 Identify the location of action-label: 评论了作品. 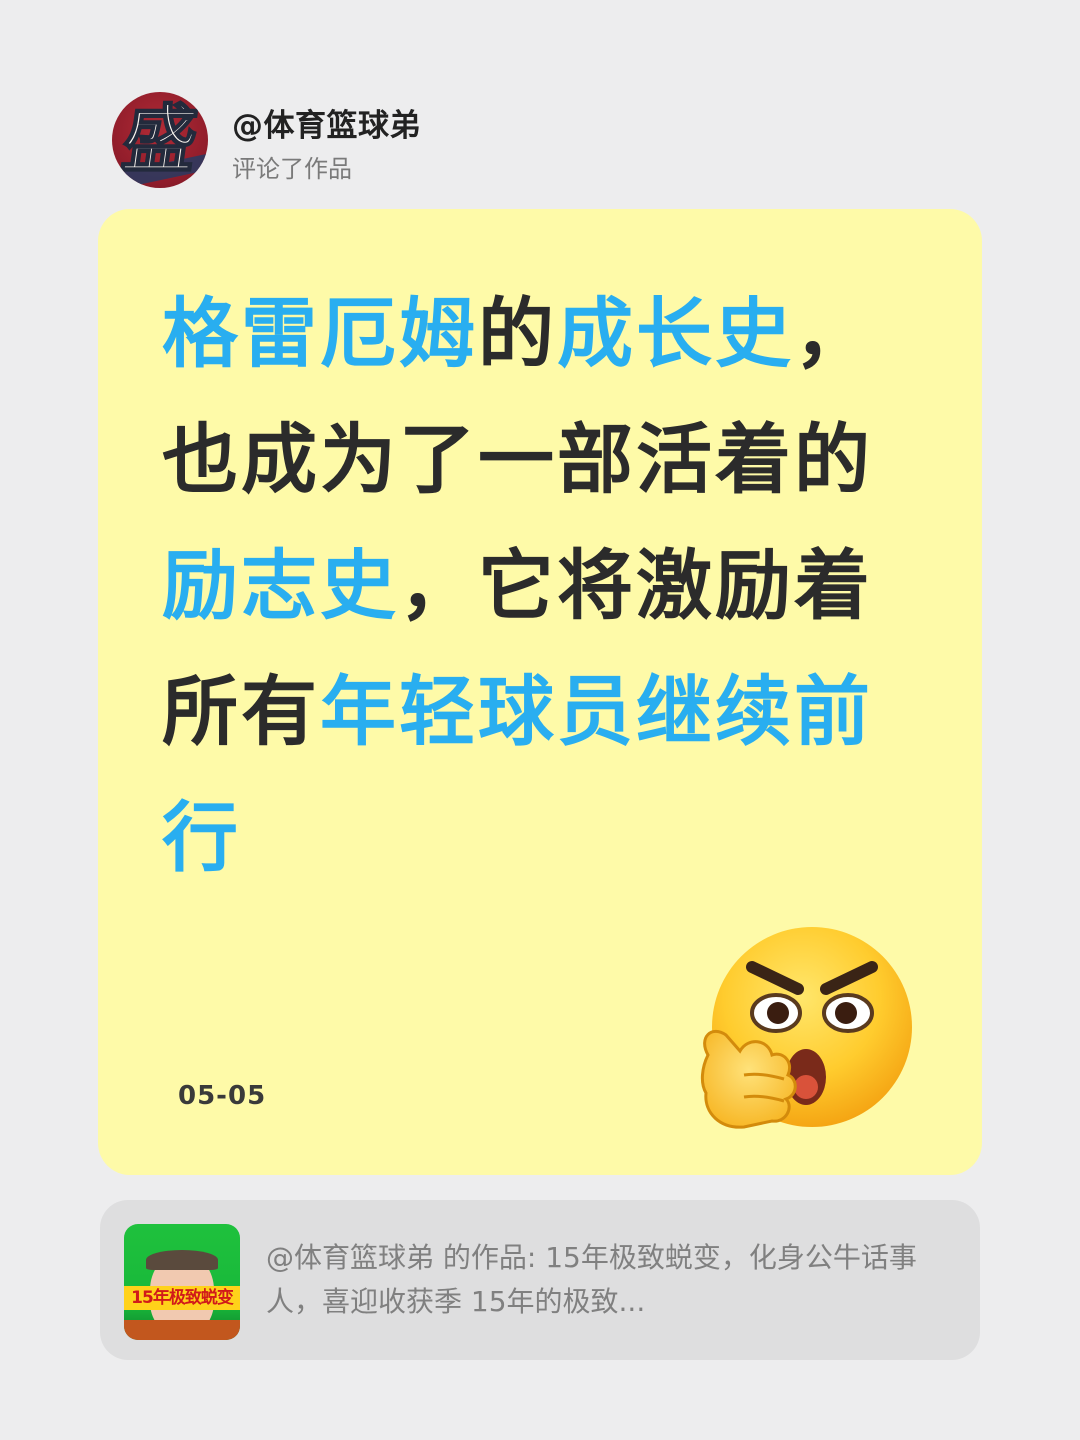
(292, 169).